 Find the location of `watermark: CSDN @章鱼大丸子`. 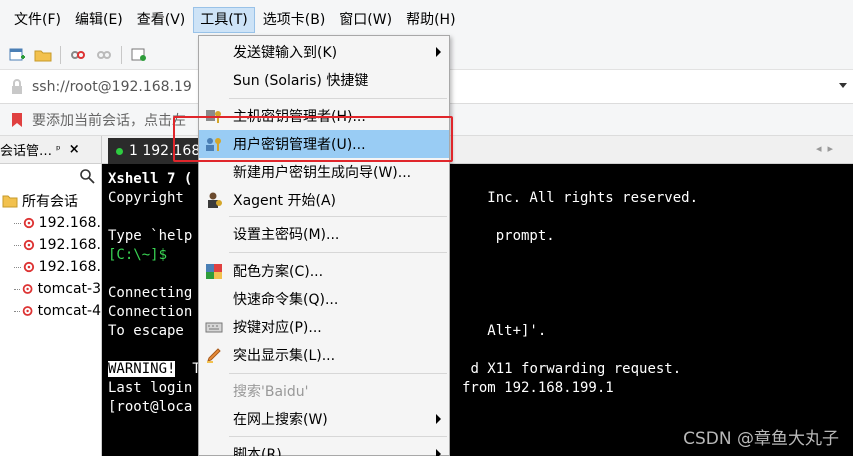

watermark: CSDN @章鱼大丸子 is located at coordinates (761, 439).